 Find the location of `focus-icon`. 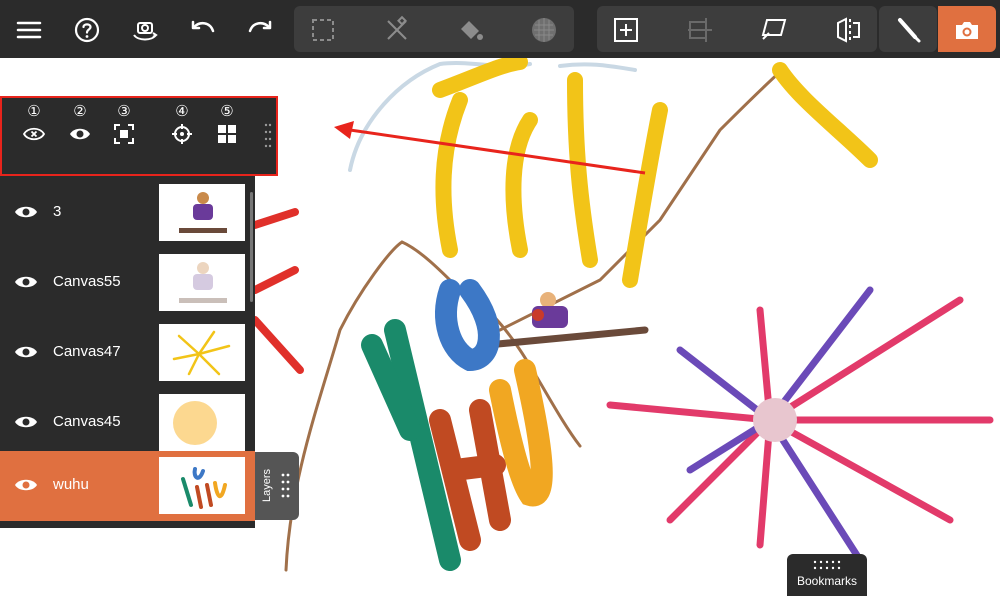

focus-icon is located at coordinates (124, 134).